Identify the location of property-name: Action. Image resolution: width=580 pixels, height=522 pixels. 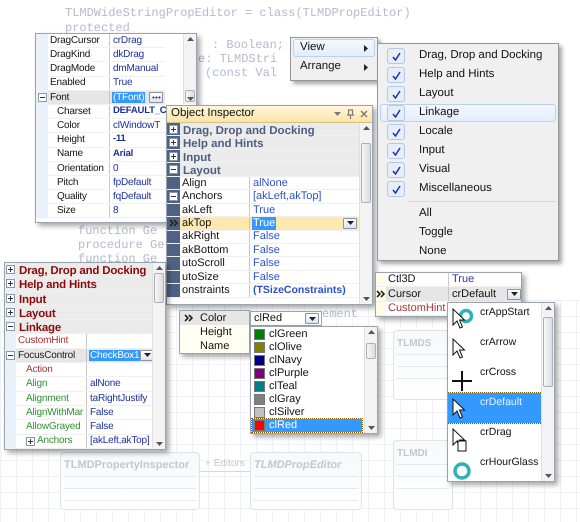
(39, 370).